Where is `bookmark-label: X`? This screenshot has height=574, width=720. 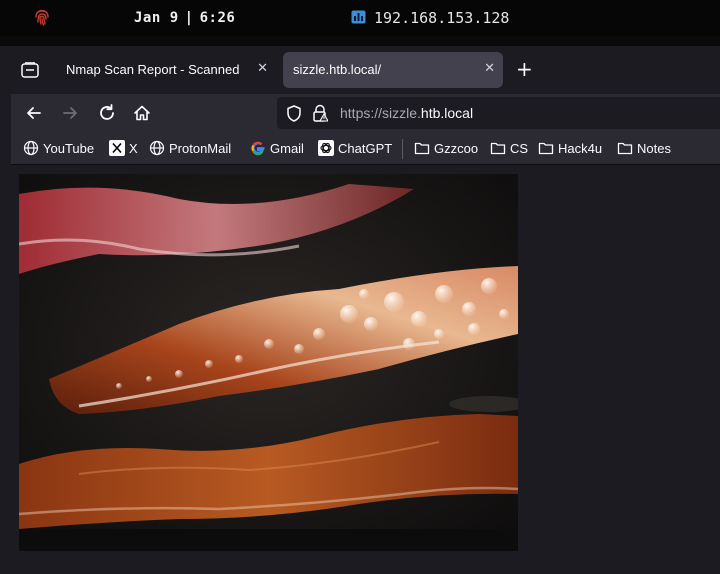
bookmark-label: X is located at coordinates (133, 148).